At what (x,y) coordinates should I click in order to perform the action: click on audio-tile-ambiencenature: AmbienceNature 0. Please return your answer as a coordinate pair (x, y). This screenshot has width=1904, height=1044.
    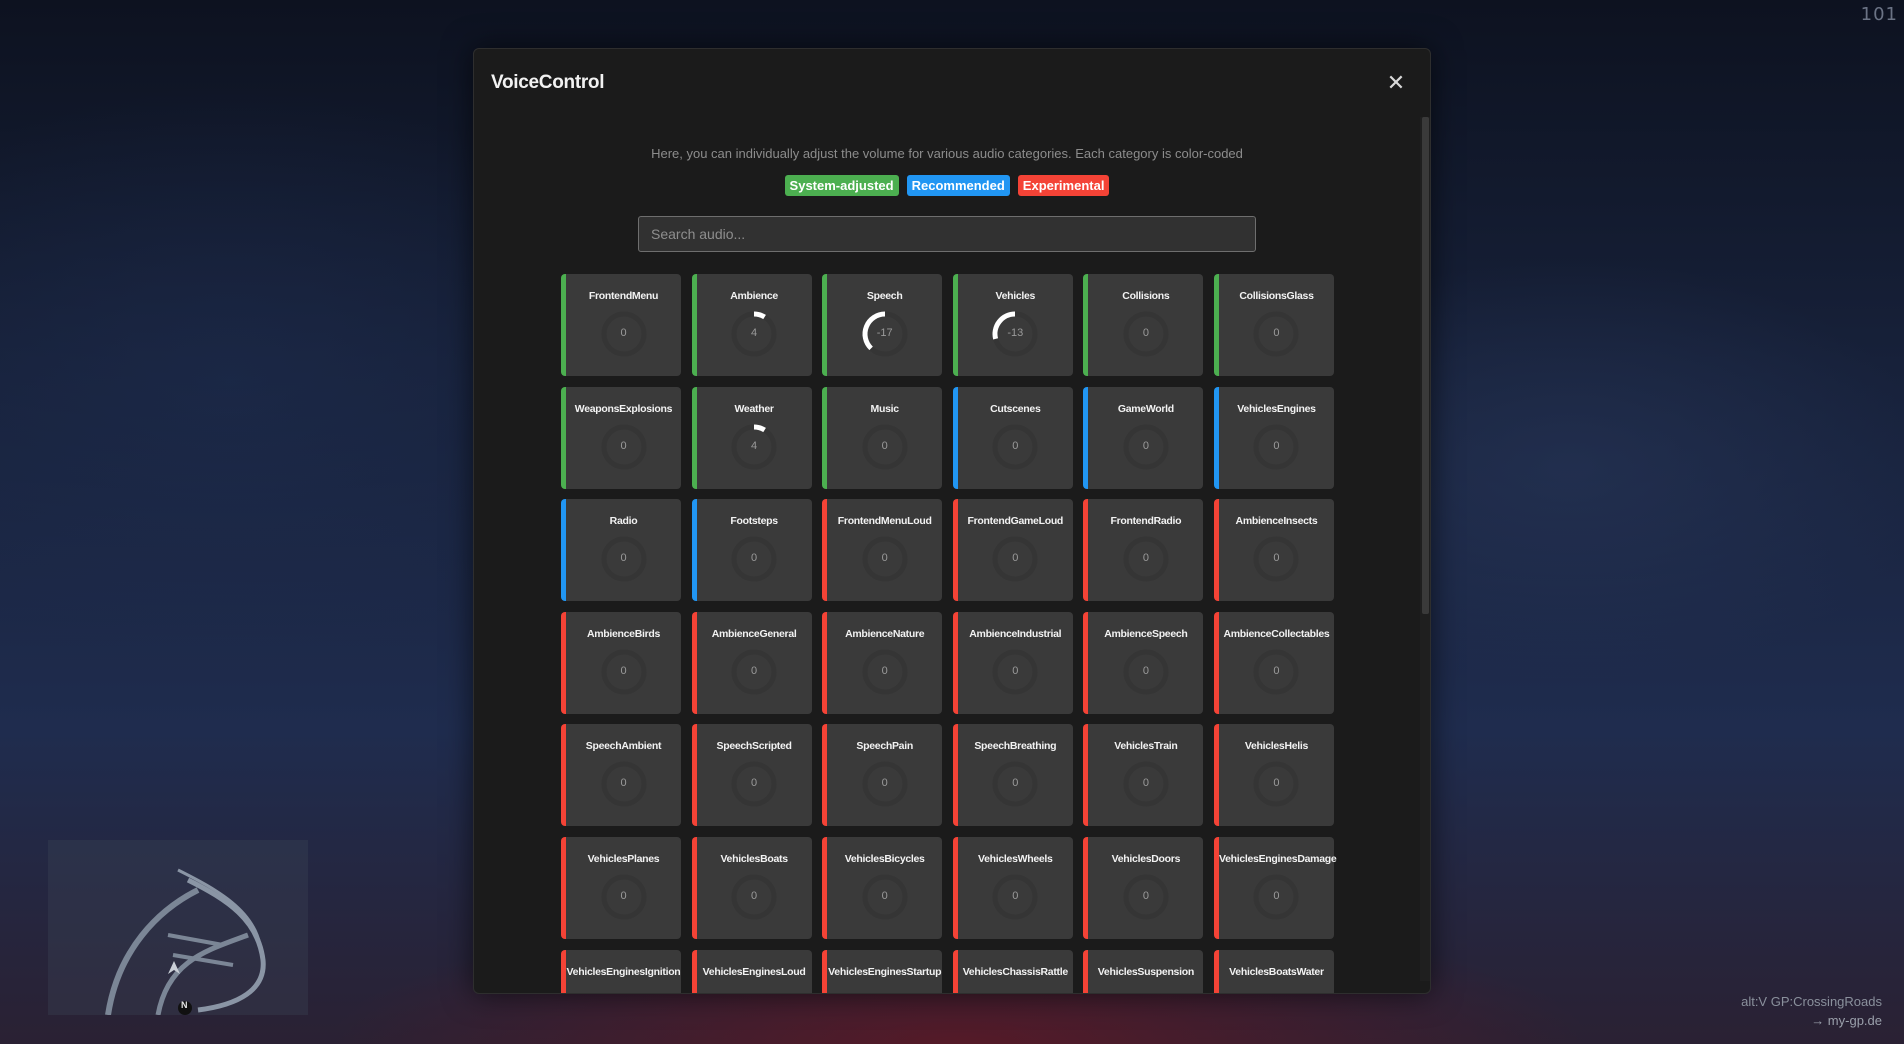
    Looking at the image, I should click on (882, 662).